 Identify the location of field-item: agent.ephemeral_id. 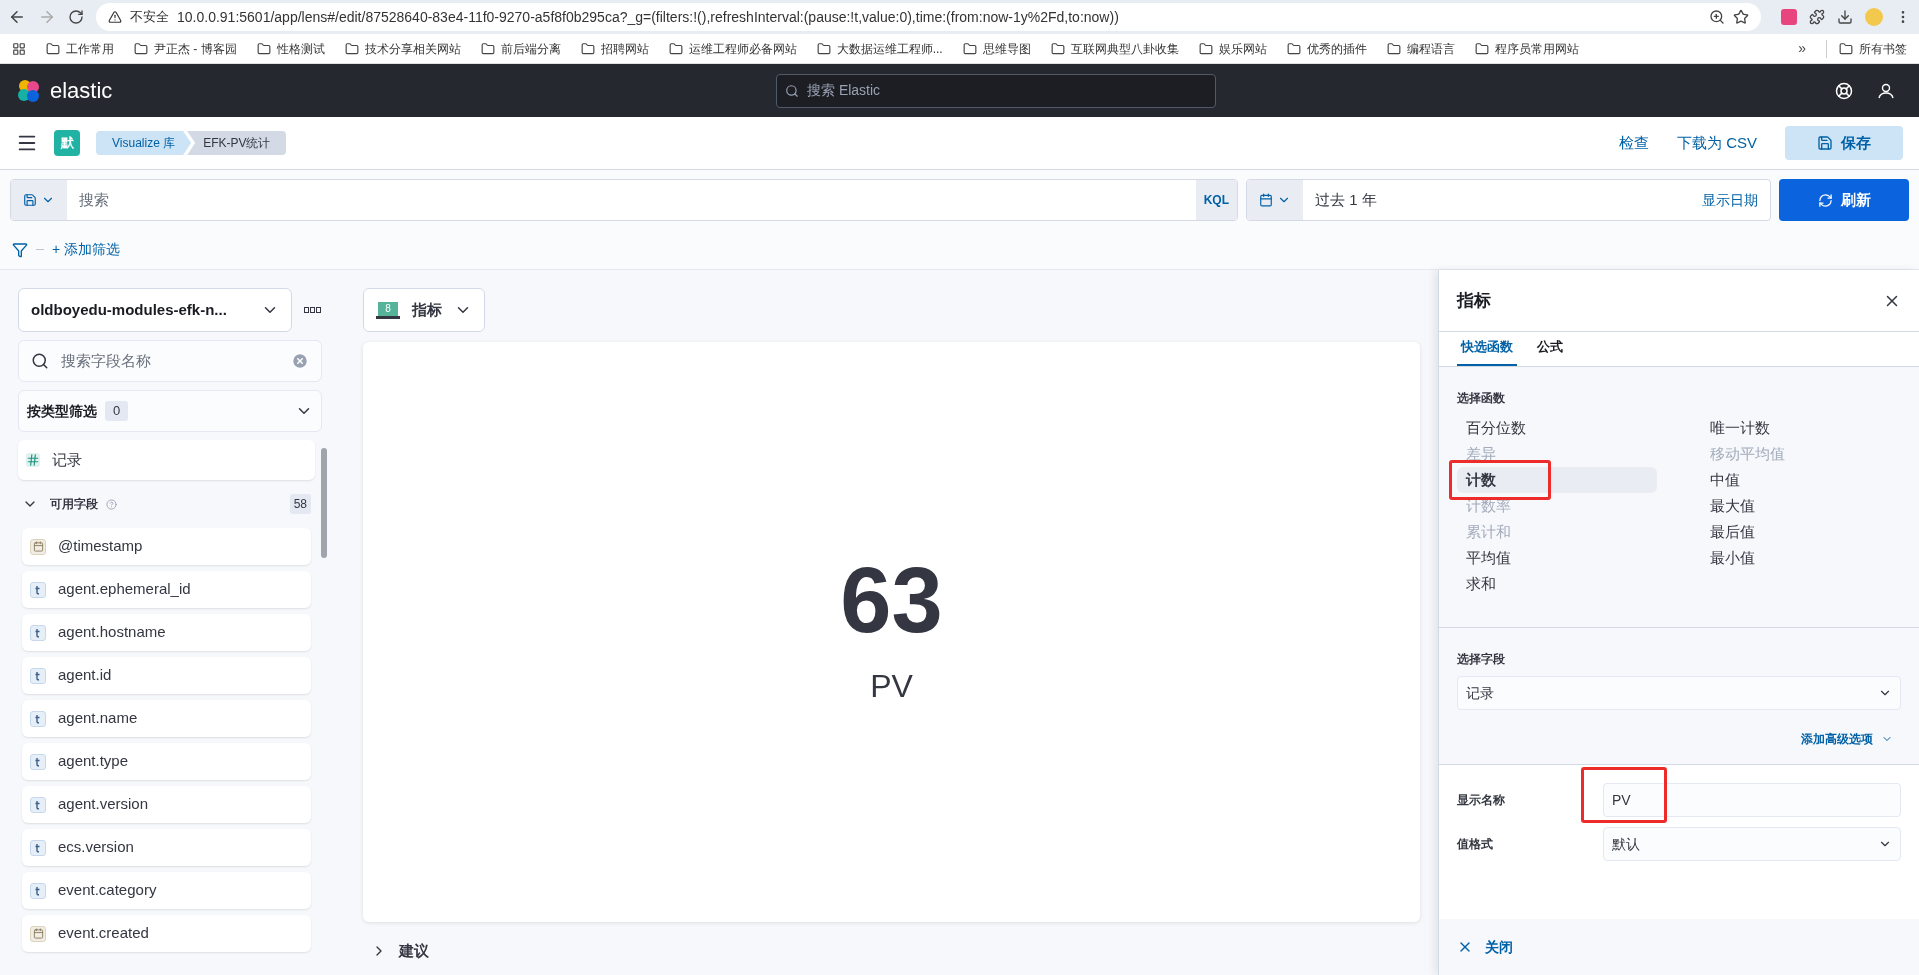
(166, 589).